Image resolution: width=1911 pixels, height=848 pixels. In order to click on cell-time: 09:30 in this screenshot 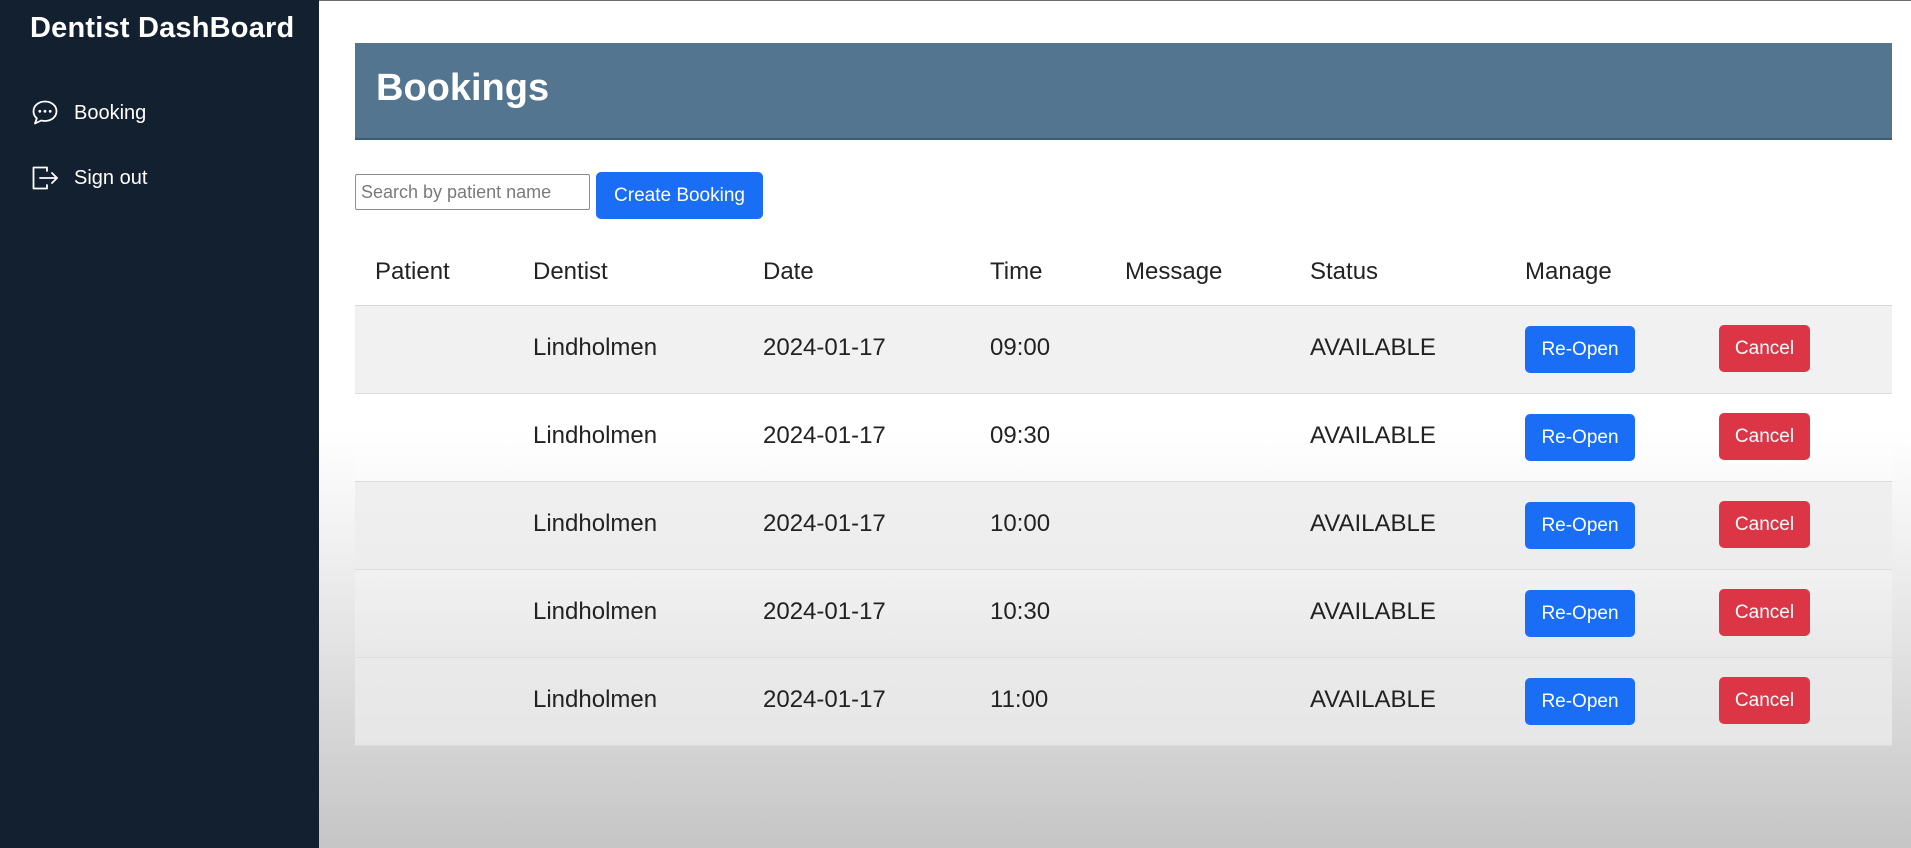, I will do `click(1020, 435)`.